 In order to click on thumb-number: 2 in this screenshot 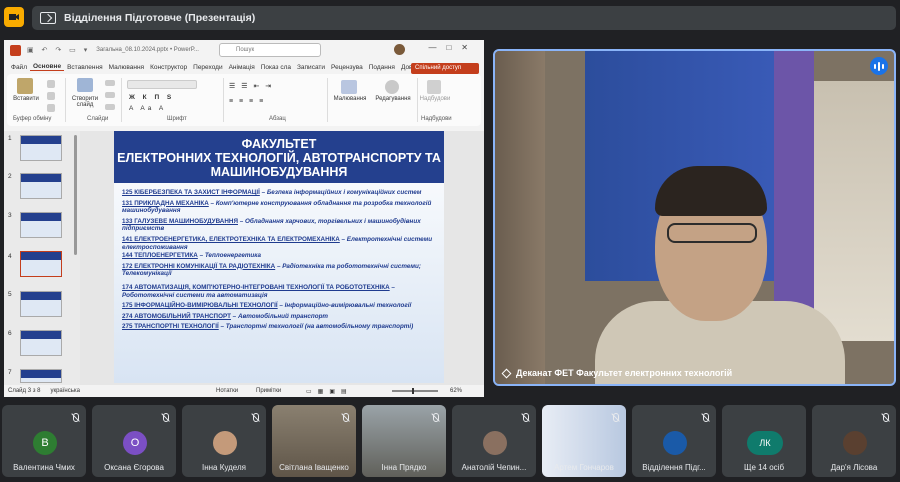, I will do `click(10, 176)`.